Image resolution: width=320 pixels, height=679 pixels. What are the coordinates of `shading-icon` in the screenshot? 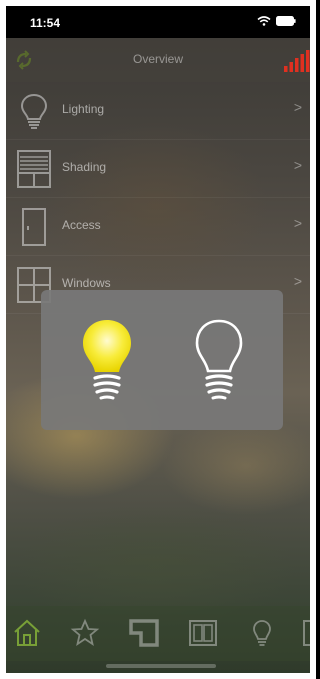 It's located at (34, 171).